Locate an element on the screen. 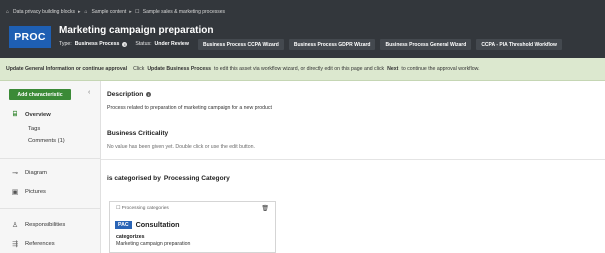 The image size is (605, 253). related-asset: PAC Consultation is located at coordinates (147, 224).